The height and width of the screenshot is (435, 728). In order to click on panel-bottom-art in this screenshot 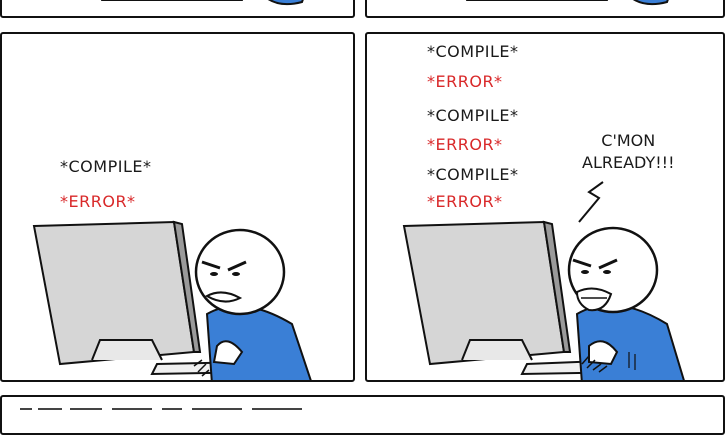, I will do `click(161, 409)`.